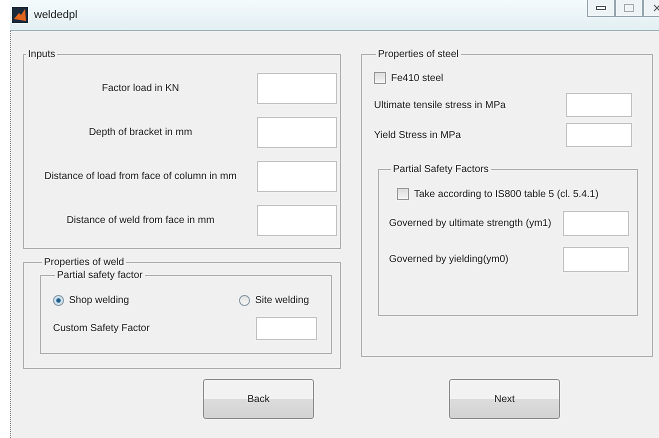 The image size is (659, 438). Describe the element at coordinates (101, 328) in the screenshot. I see `field-label: Custom Safety Factor` at that location.